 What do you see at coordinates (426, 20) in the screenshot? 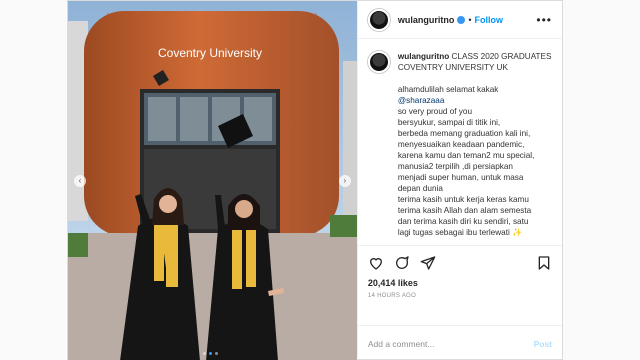
I see `username: wulanguritno` at bounding box center [426, 20].